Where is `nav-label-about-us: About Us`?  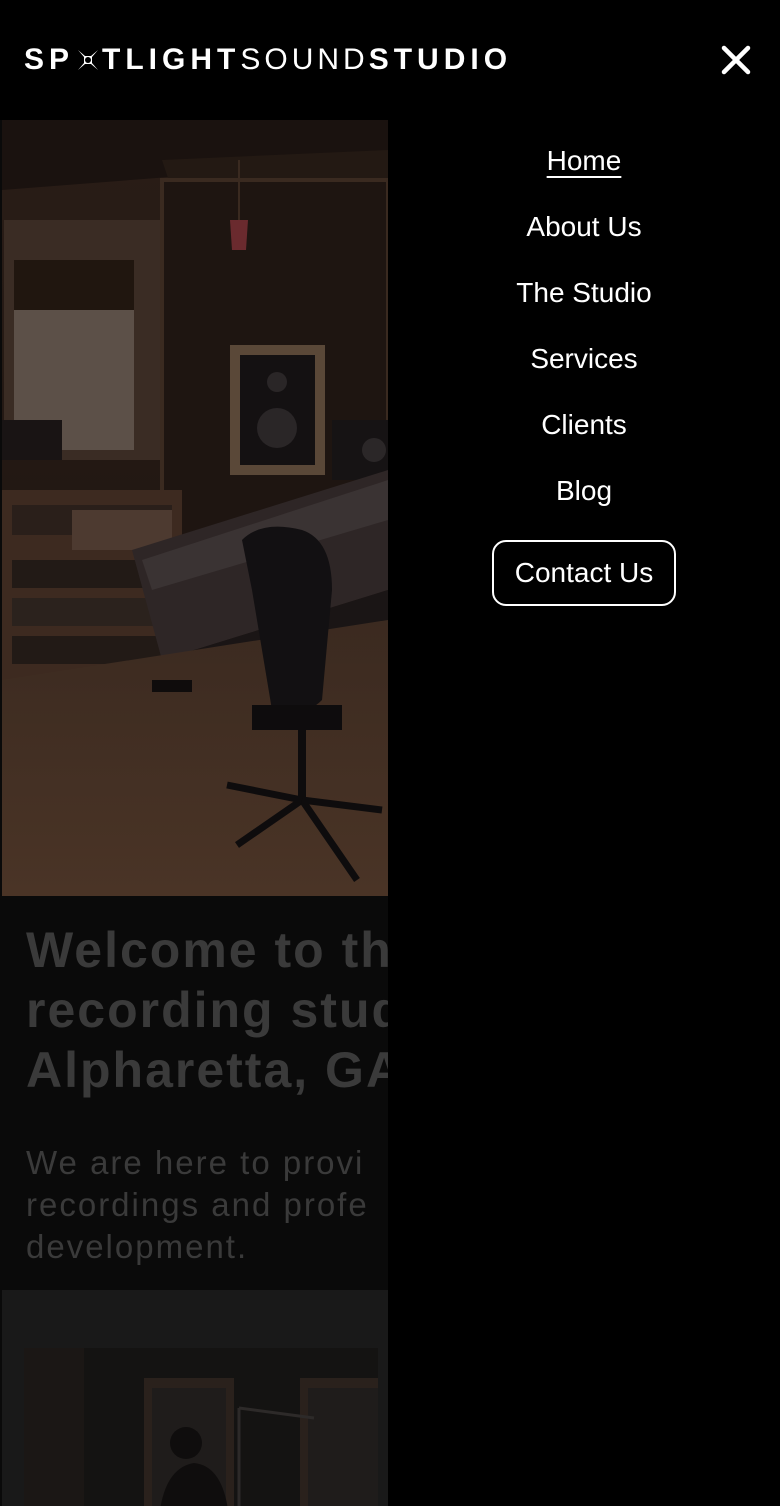
nav-label-about-us: About Us is located at coordinates (584, 226).